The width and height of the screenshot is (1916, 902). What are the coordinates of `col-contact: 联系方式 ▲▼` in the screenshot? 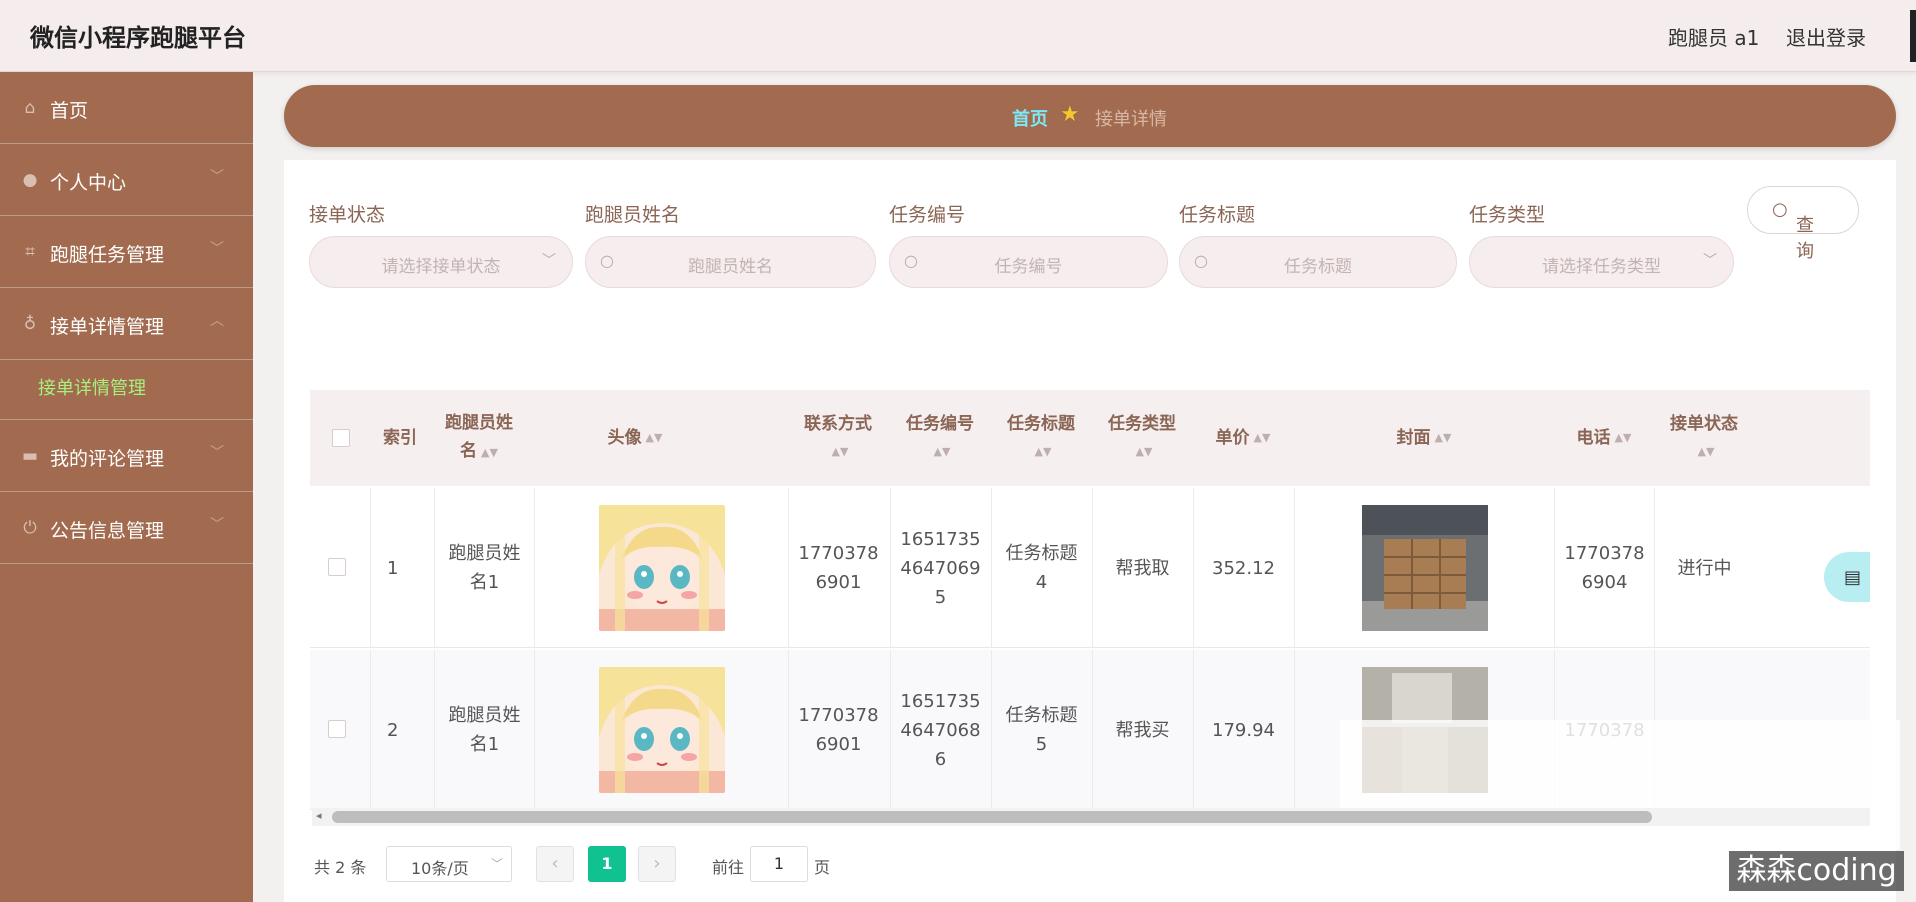 It's located at (838, 438).